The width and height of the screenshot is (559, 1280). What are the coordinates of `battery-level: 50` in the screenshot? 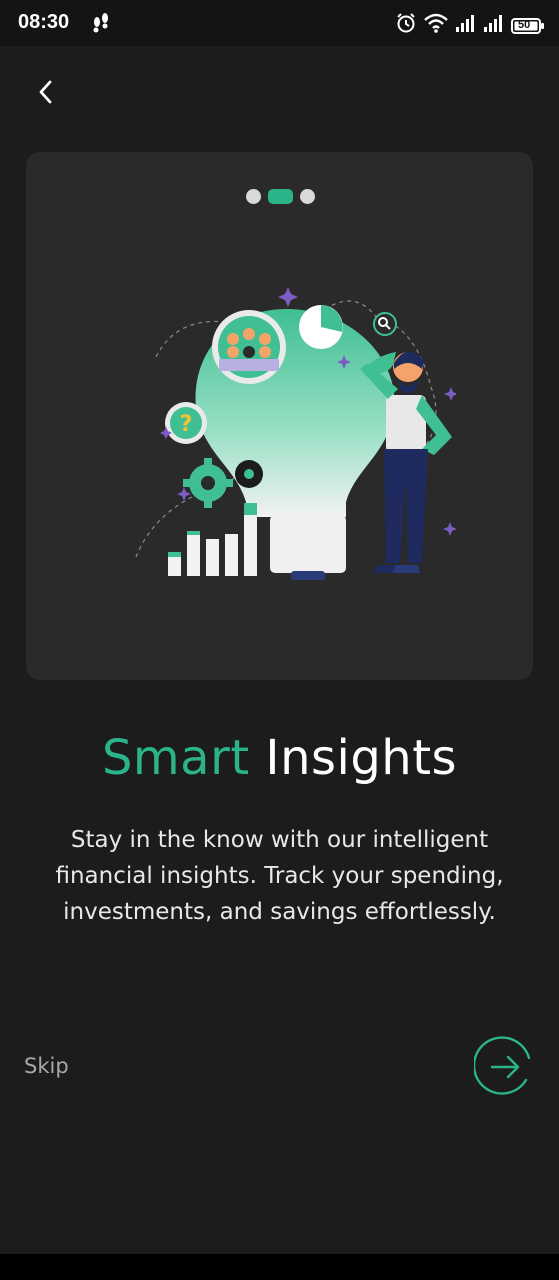 It's located at (524, 24).